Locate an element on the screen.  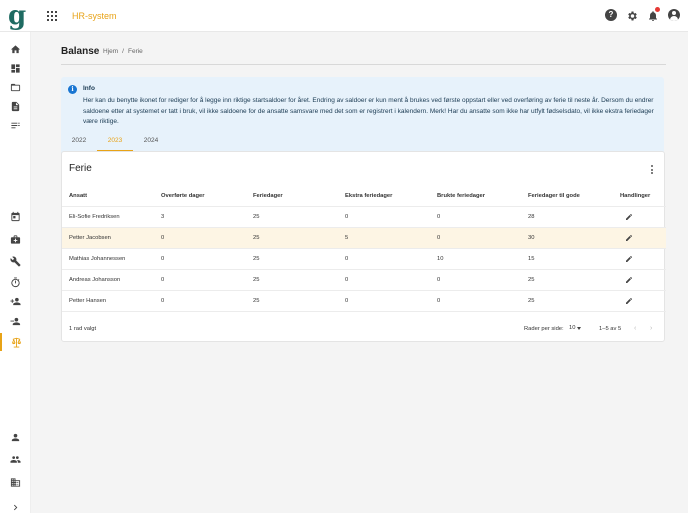
chevron-left-icon: ‹ is located at coordinates (635, 328).